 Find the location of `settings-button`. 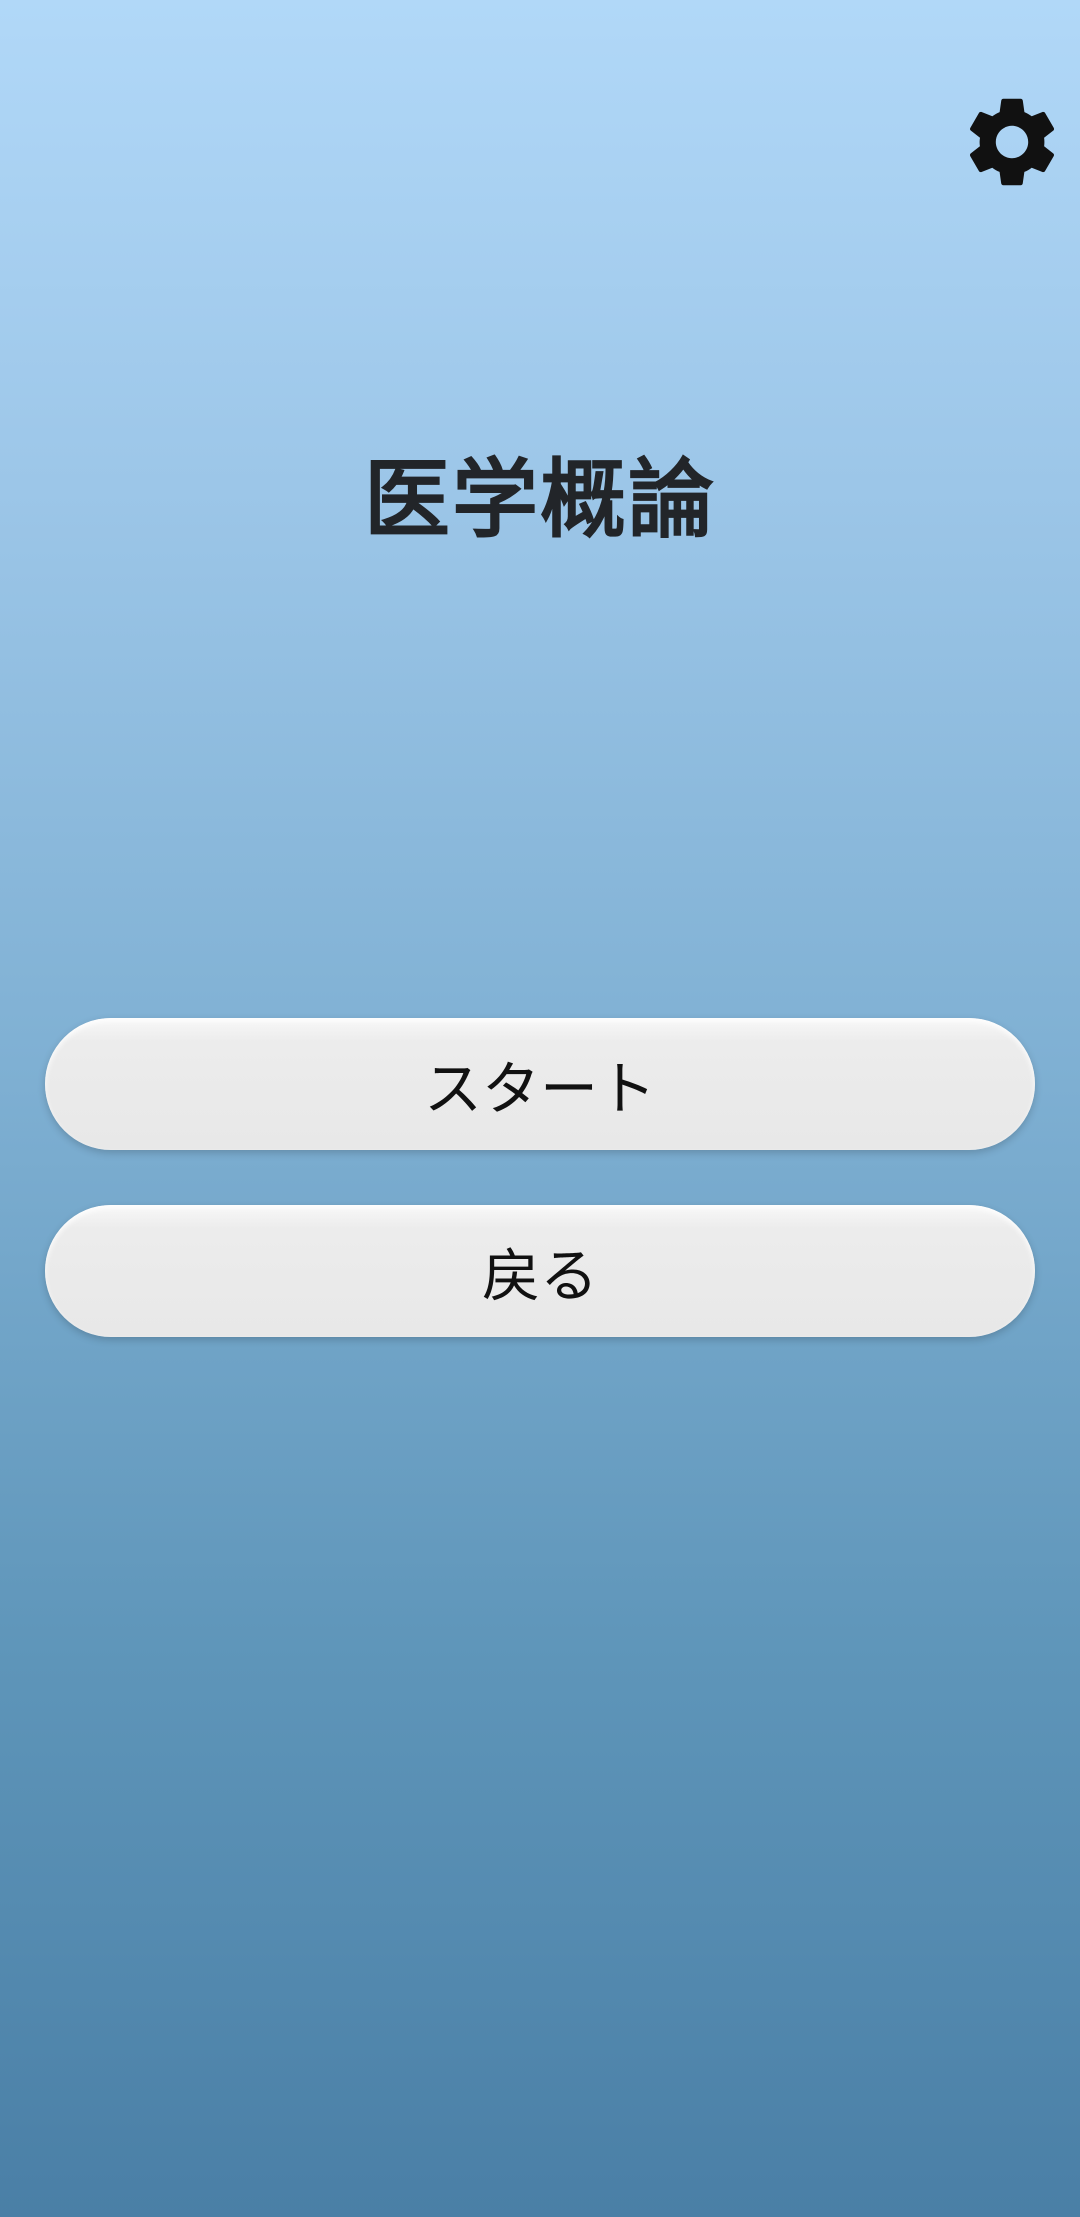

settings-button is located at coordinates (1012, 142).